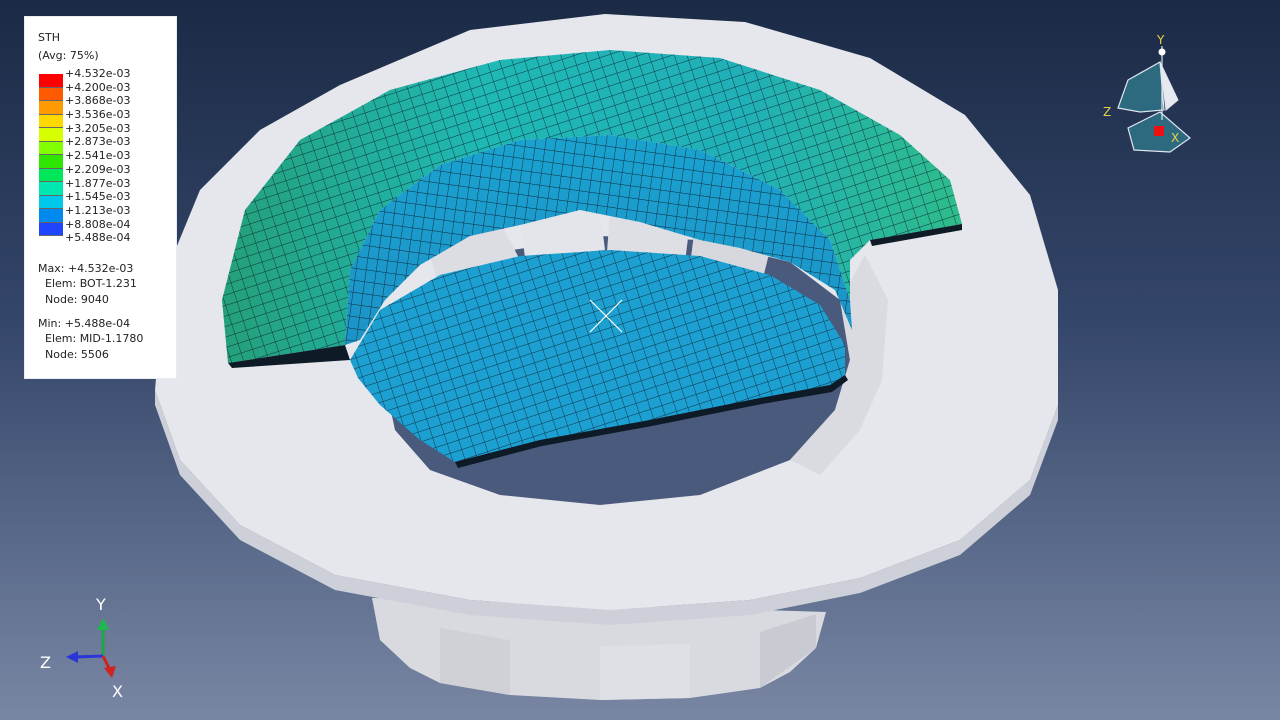  What do you see at coordinates (100, 604) in the screenshot?
I see `triad-y-label: Y` at bounding box center [100, 604].